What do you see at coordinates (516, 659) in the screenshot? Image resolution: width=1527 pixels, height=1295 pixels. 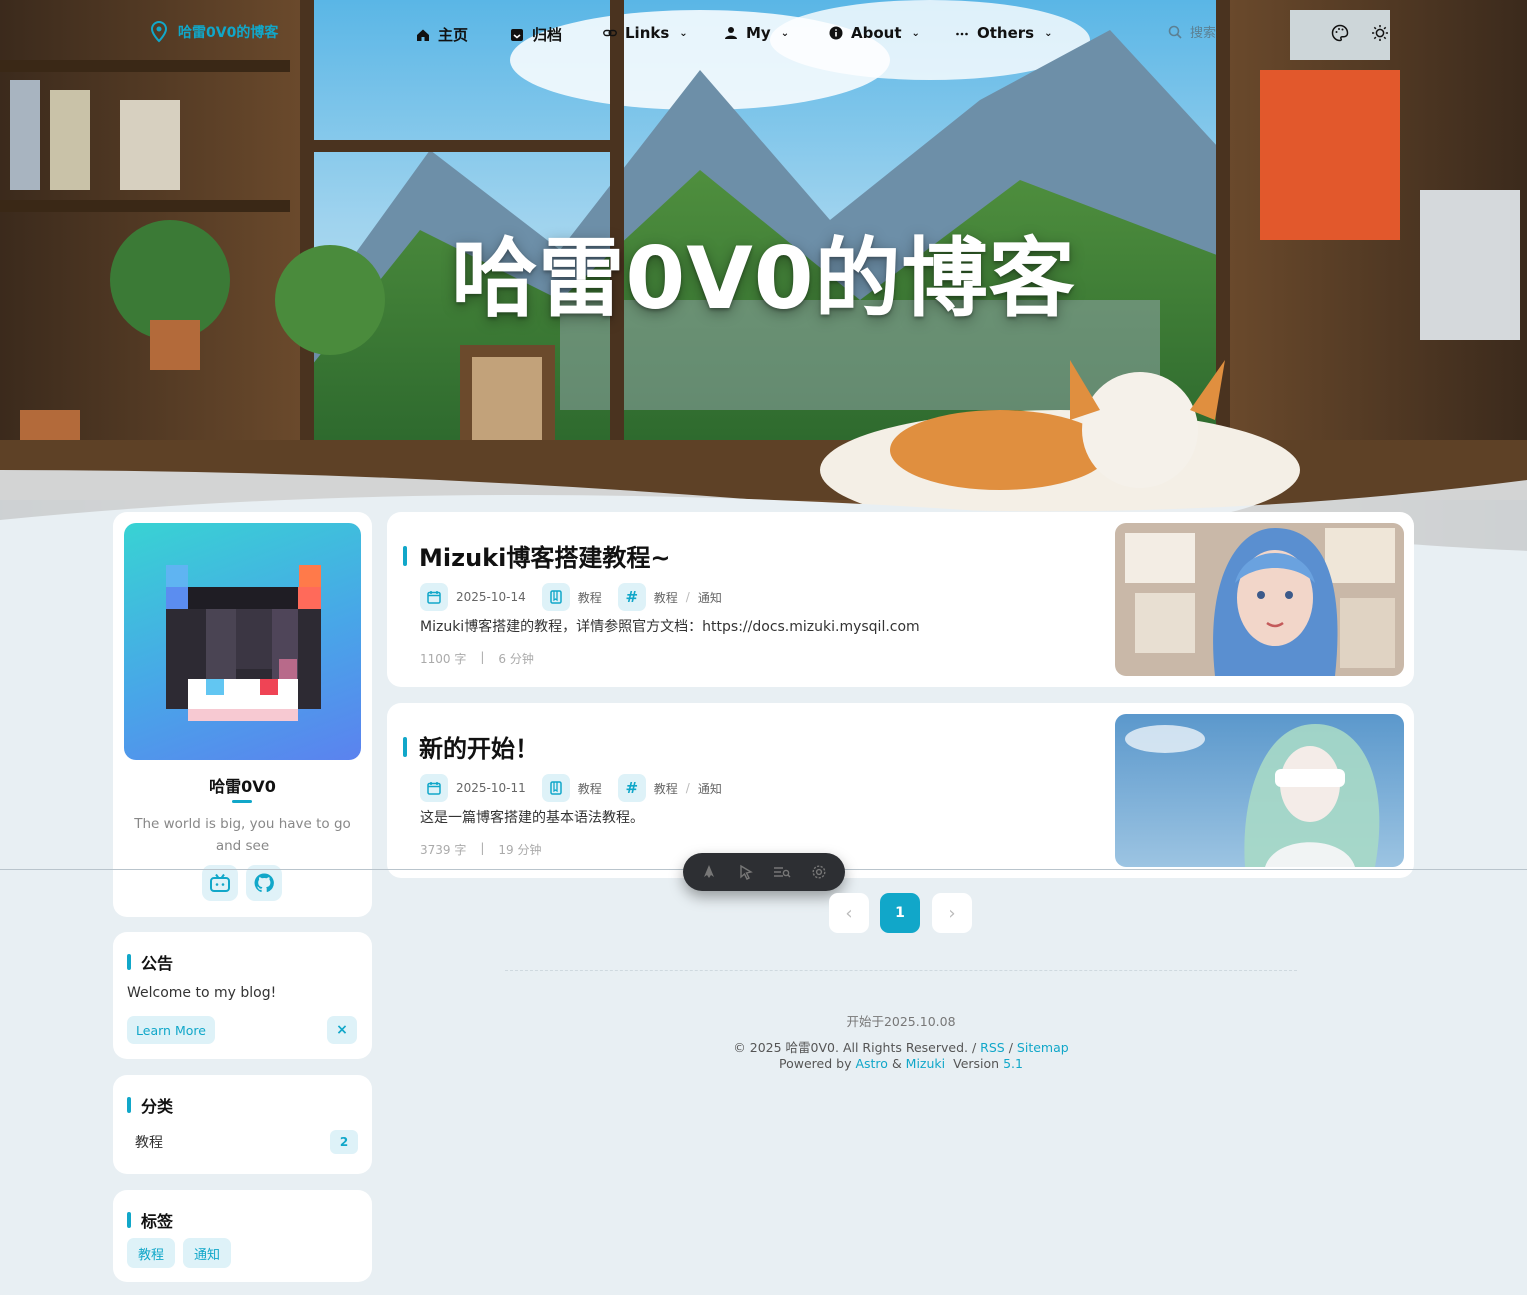 I see `read-time: 6 分钟` at bounding box center [516, 659].